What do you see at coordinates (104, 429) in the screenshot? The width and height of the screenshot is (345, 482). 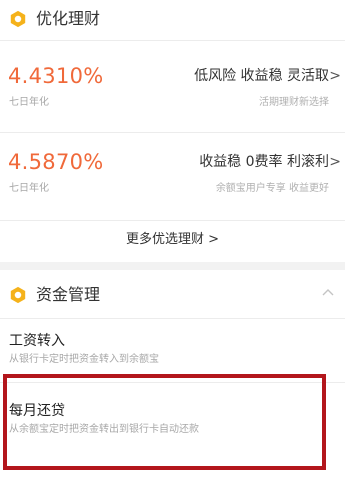 I see `fund-item-description: 从余额宝定时把资金转出到银行卡自动还款` at bounding box center [104, 429].